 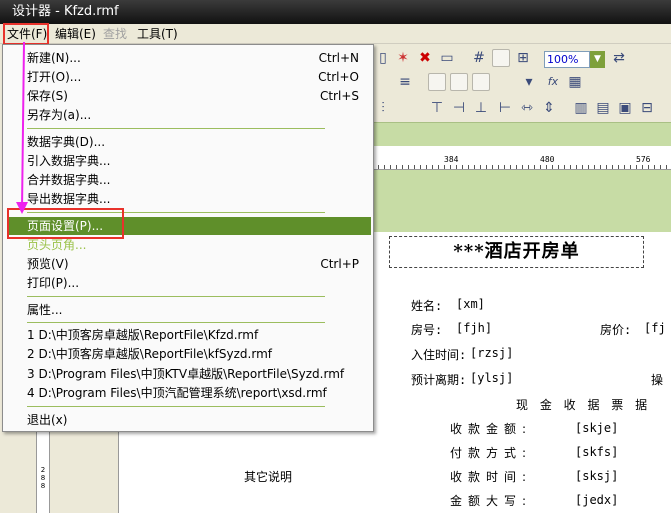 What do you see at coordinates (22, 127) in the screenshot?
I see `annotation-arrow-icon` at bounding box center [22, 127].